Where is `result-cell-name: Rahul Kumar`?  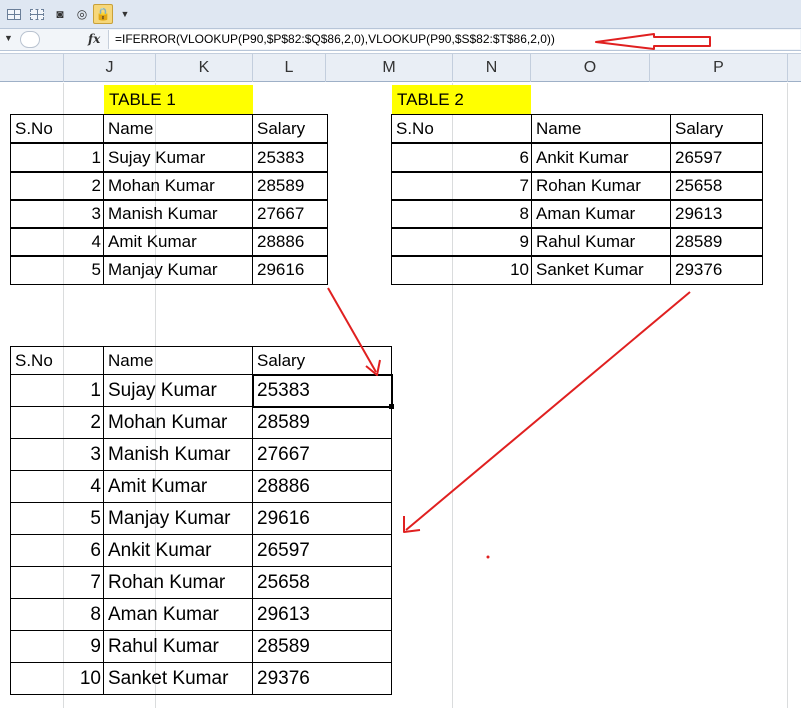 result-cell-name: Rahul Kumar is located at coordinates (178, 646).